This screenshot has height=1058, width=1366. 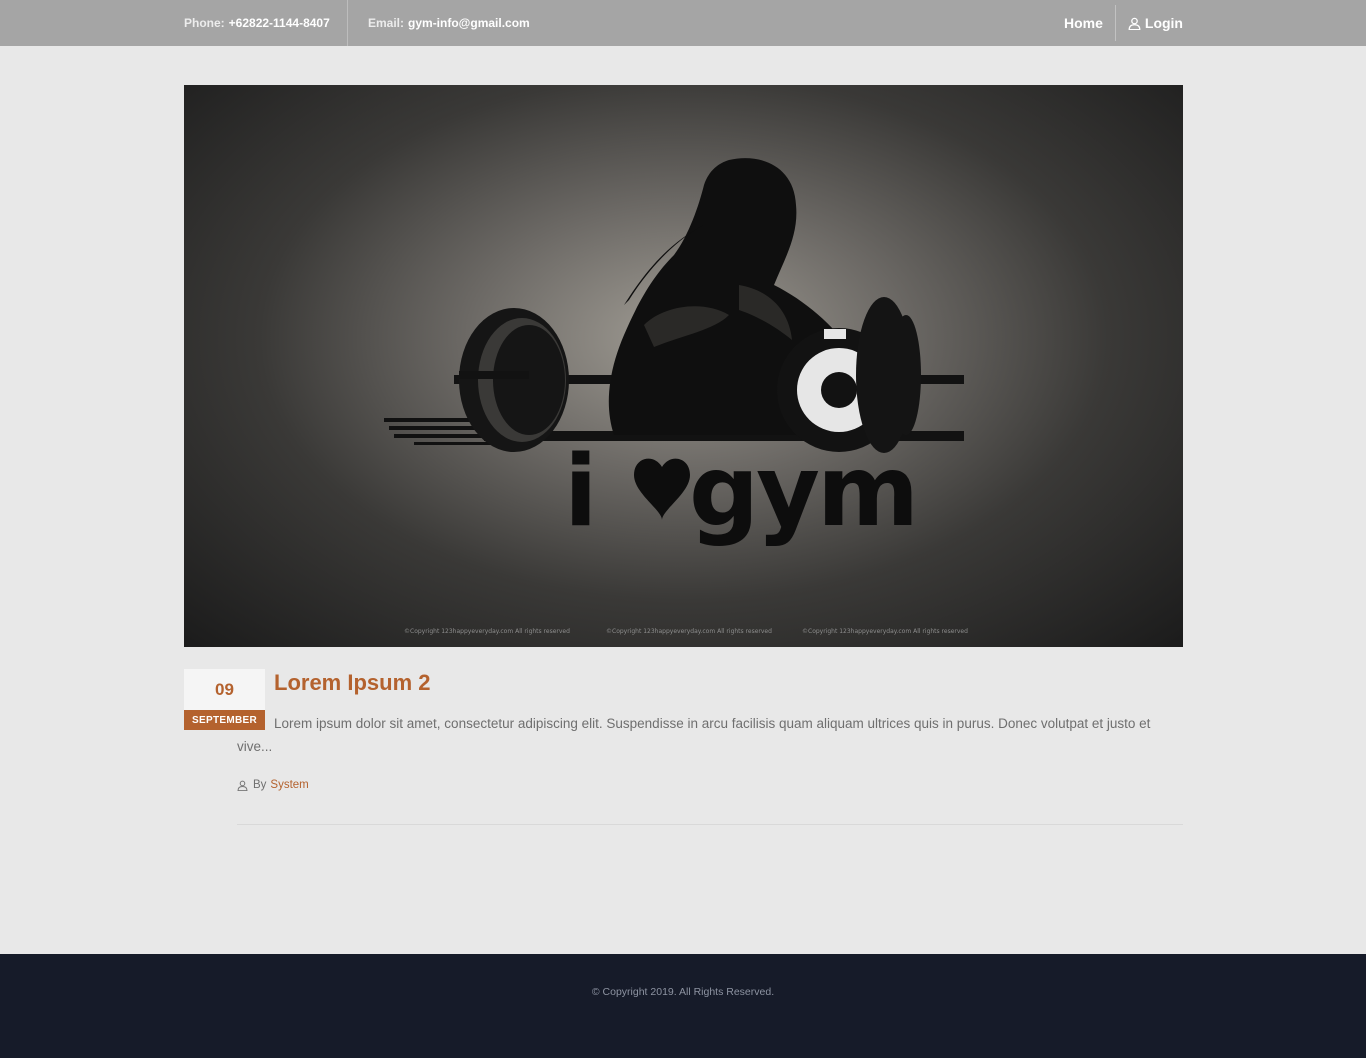 What do you see at coordinates (802, 492) in the screenshot?
I see `svg-text: gym` at bounding box center [802, 492].